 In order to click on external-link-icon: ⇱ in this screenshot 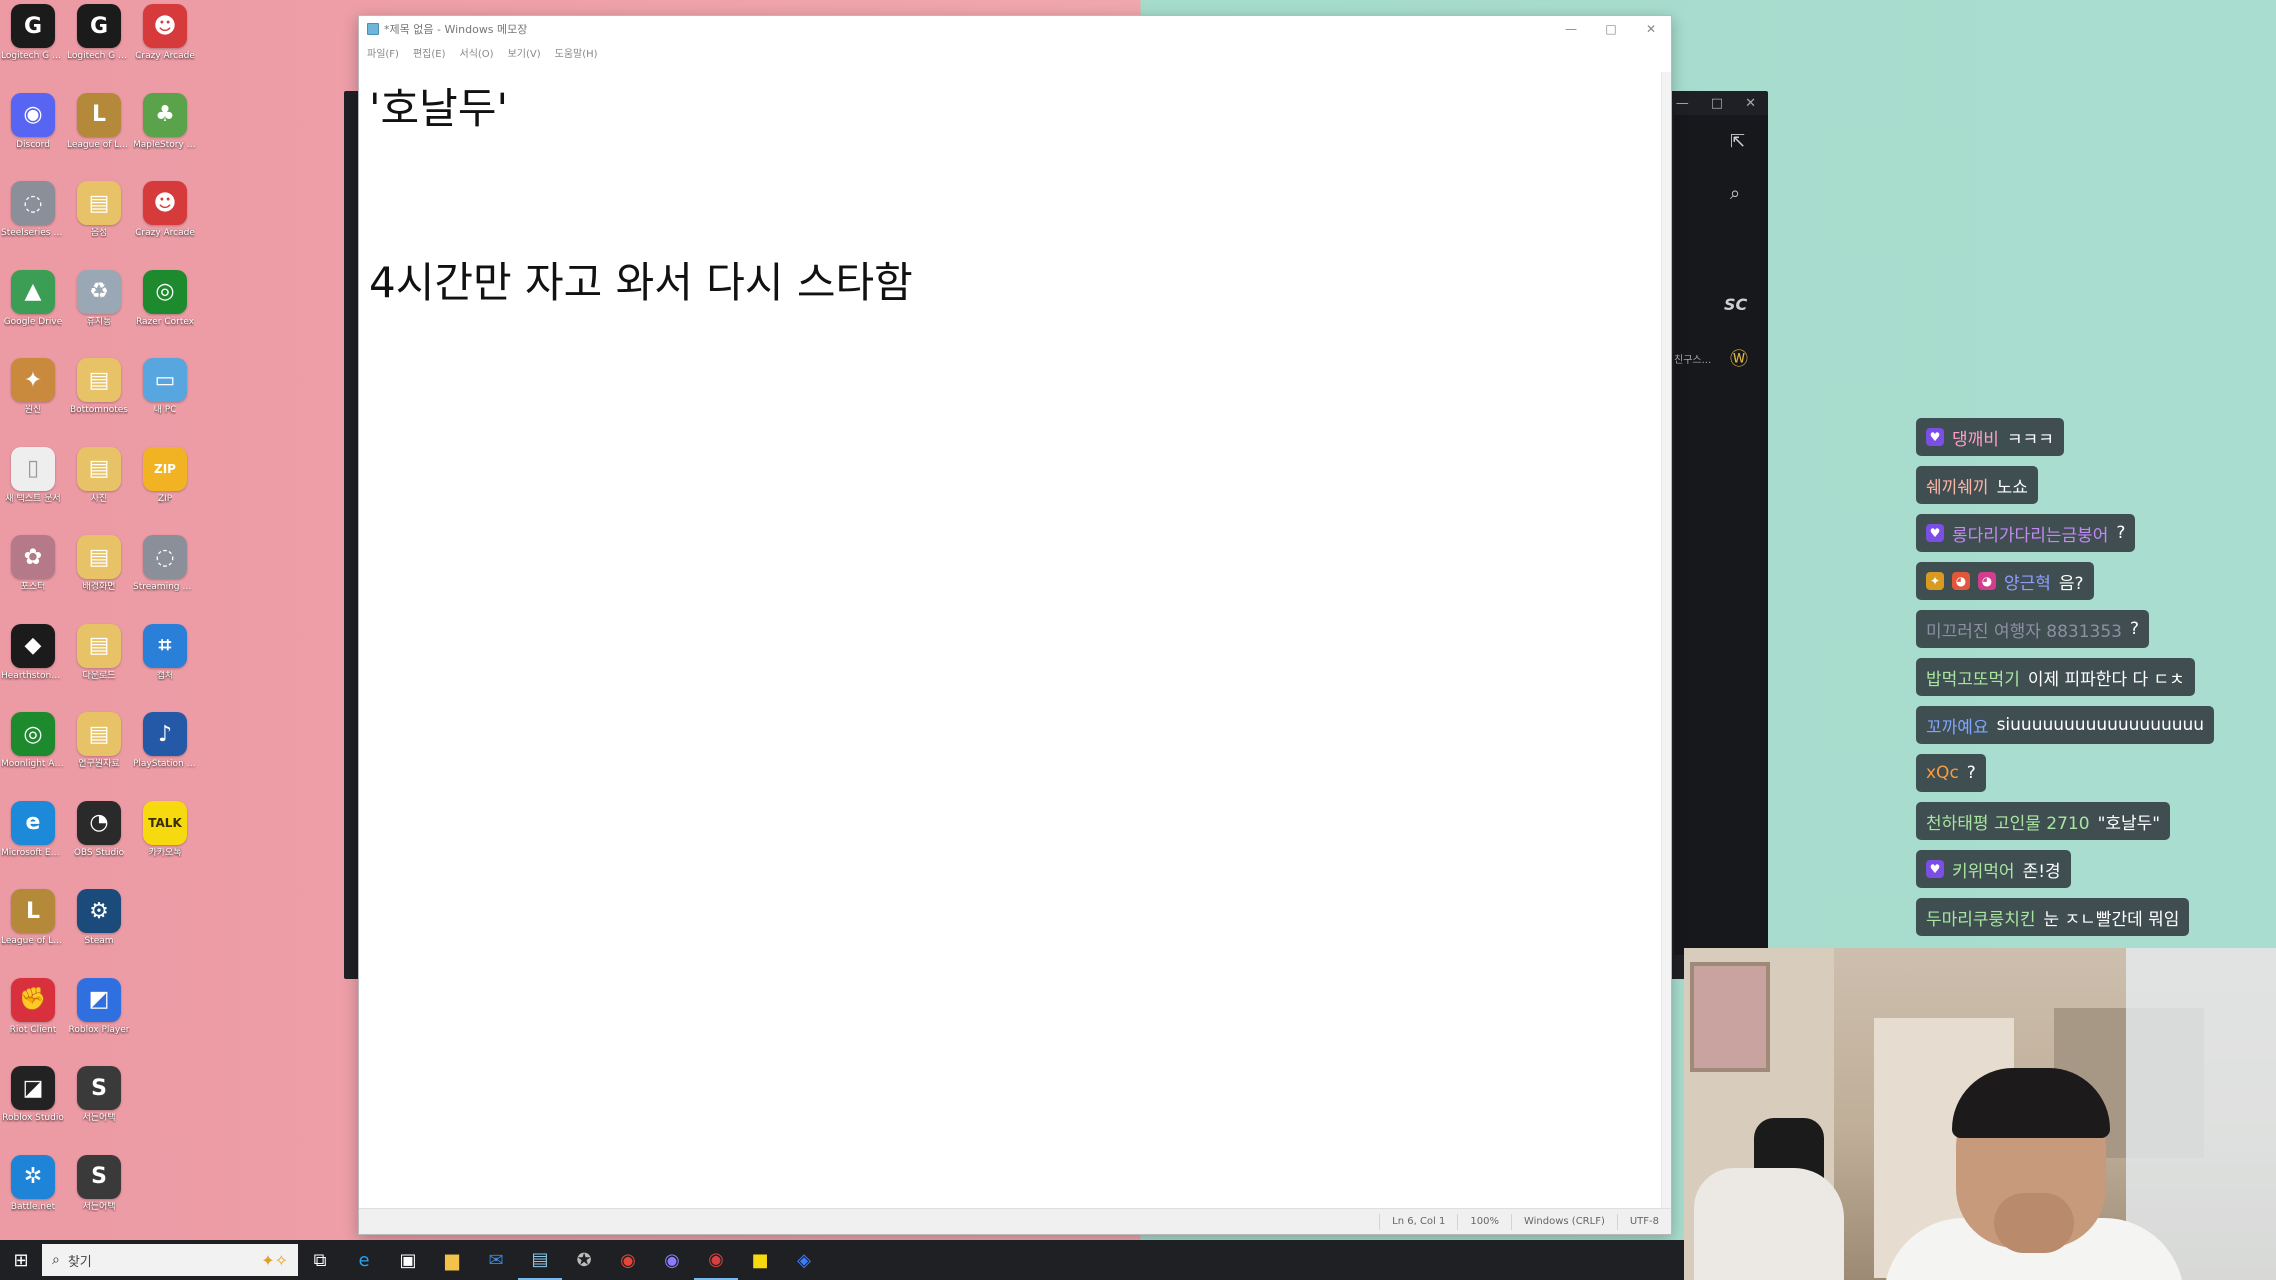, I will do `click(1737, 141)`.